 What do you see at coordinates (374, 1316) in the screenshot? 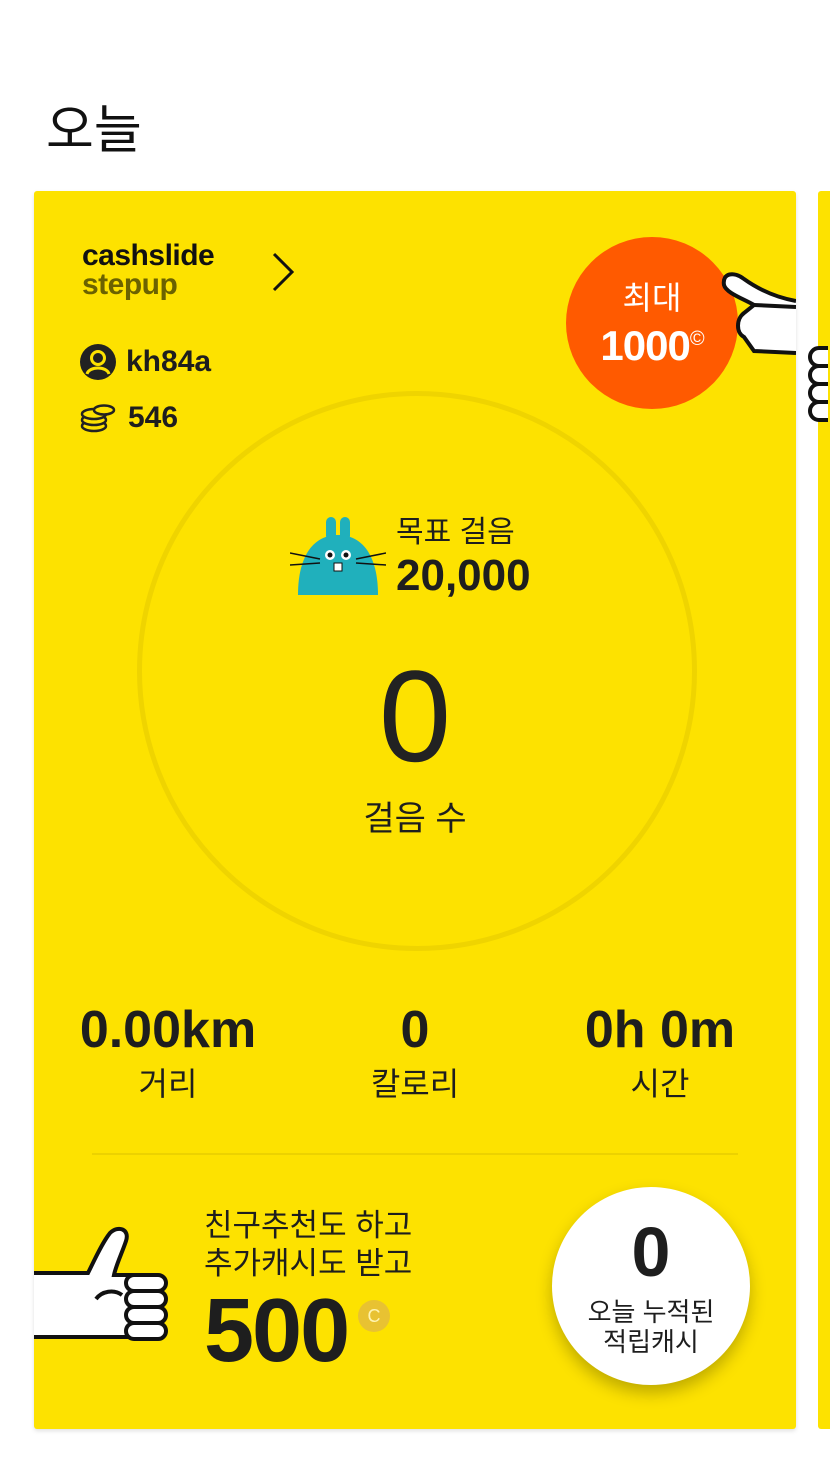
I see `coin-icon: C` at bounding box center [374, 1316].